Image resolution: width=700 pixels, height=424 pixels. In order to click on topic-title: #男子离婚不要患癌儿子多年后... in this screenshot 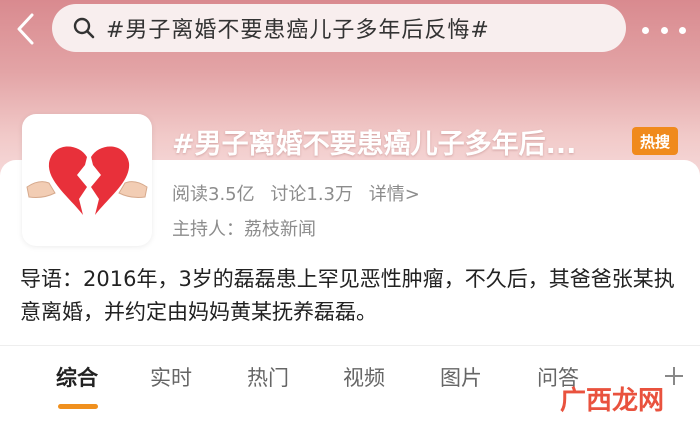, I will do `click(392, 141)`.